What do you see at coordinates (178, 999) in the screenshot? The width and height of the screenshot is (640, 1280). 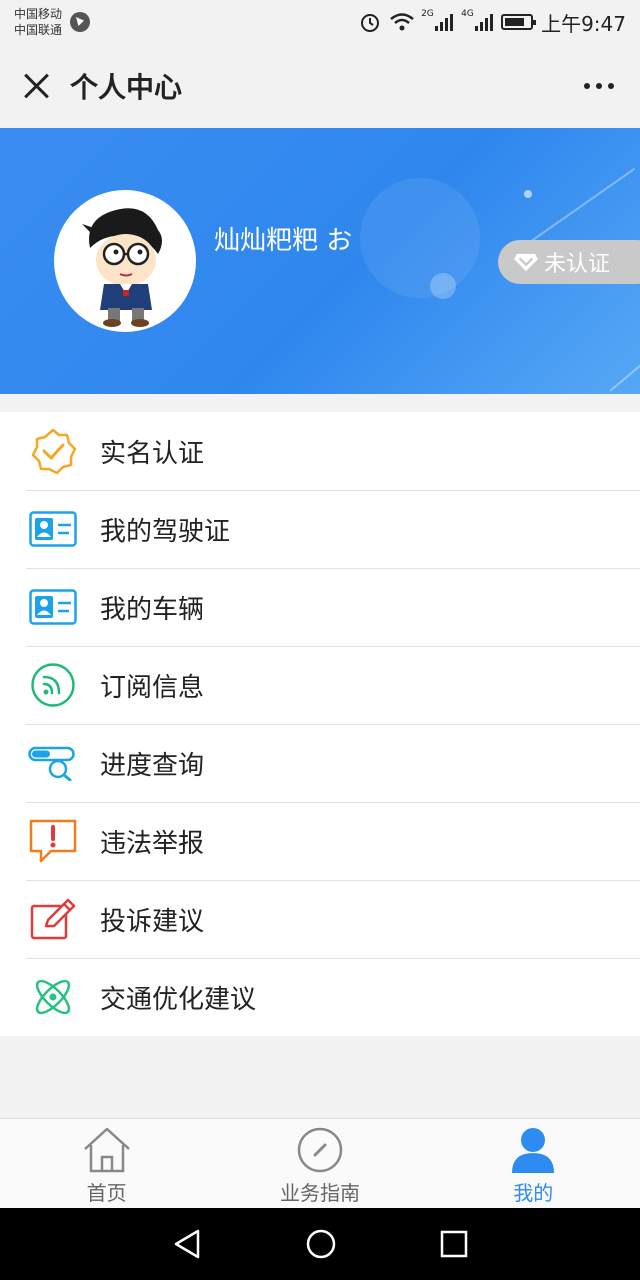 I see `menu-item-label: 交通优化建议` at bounding box center [178, 999].